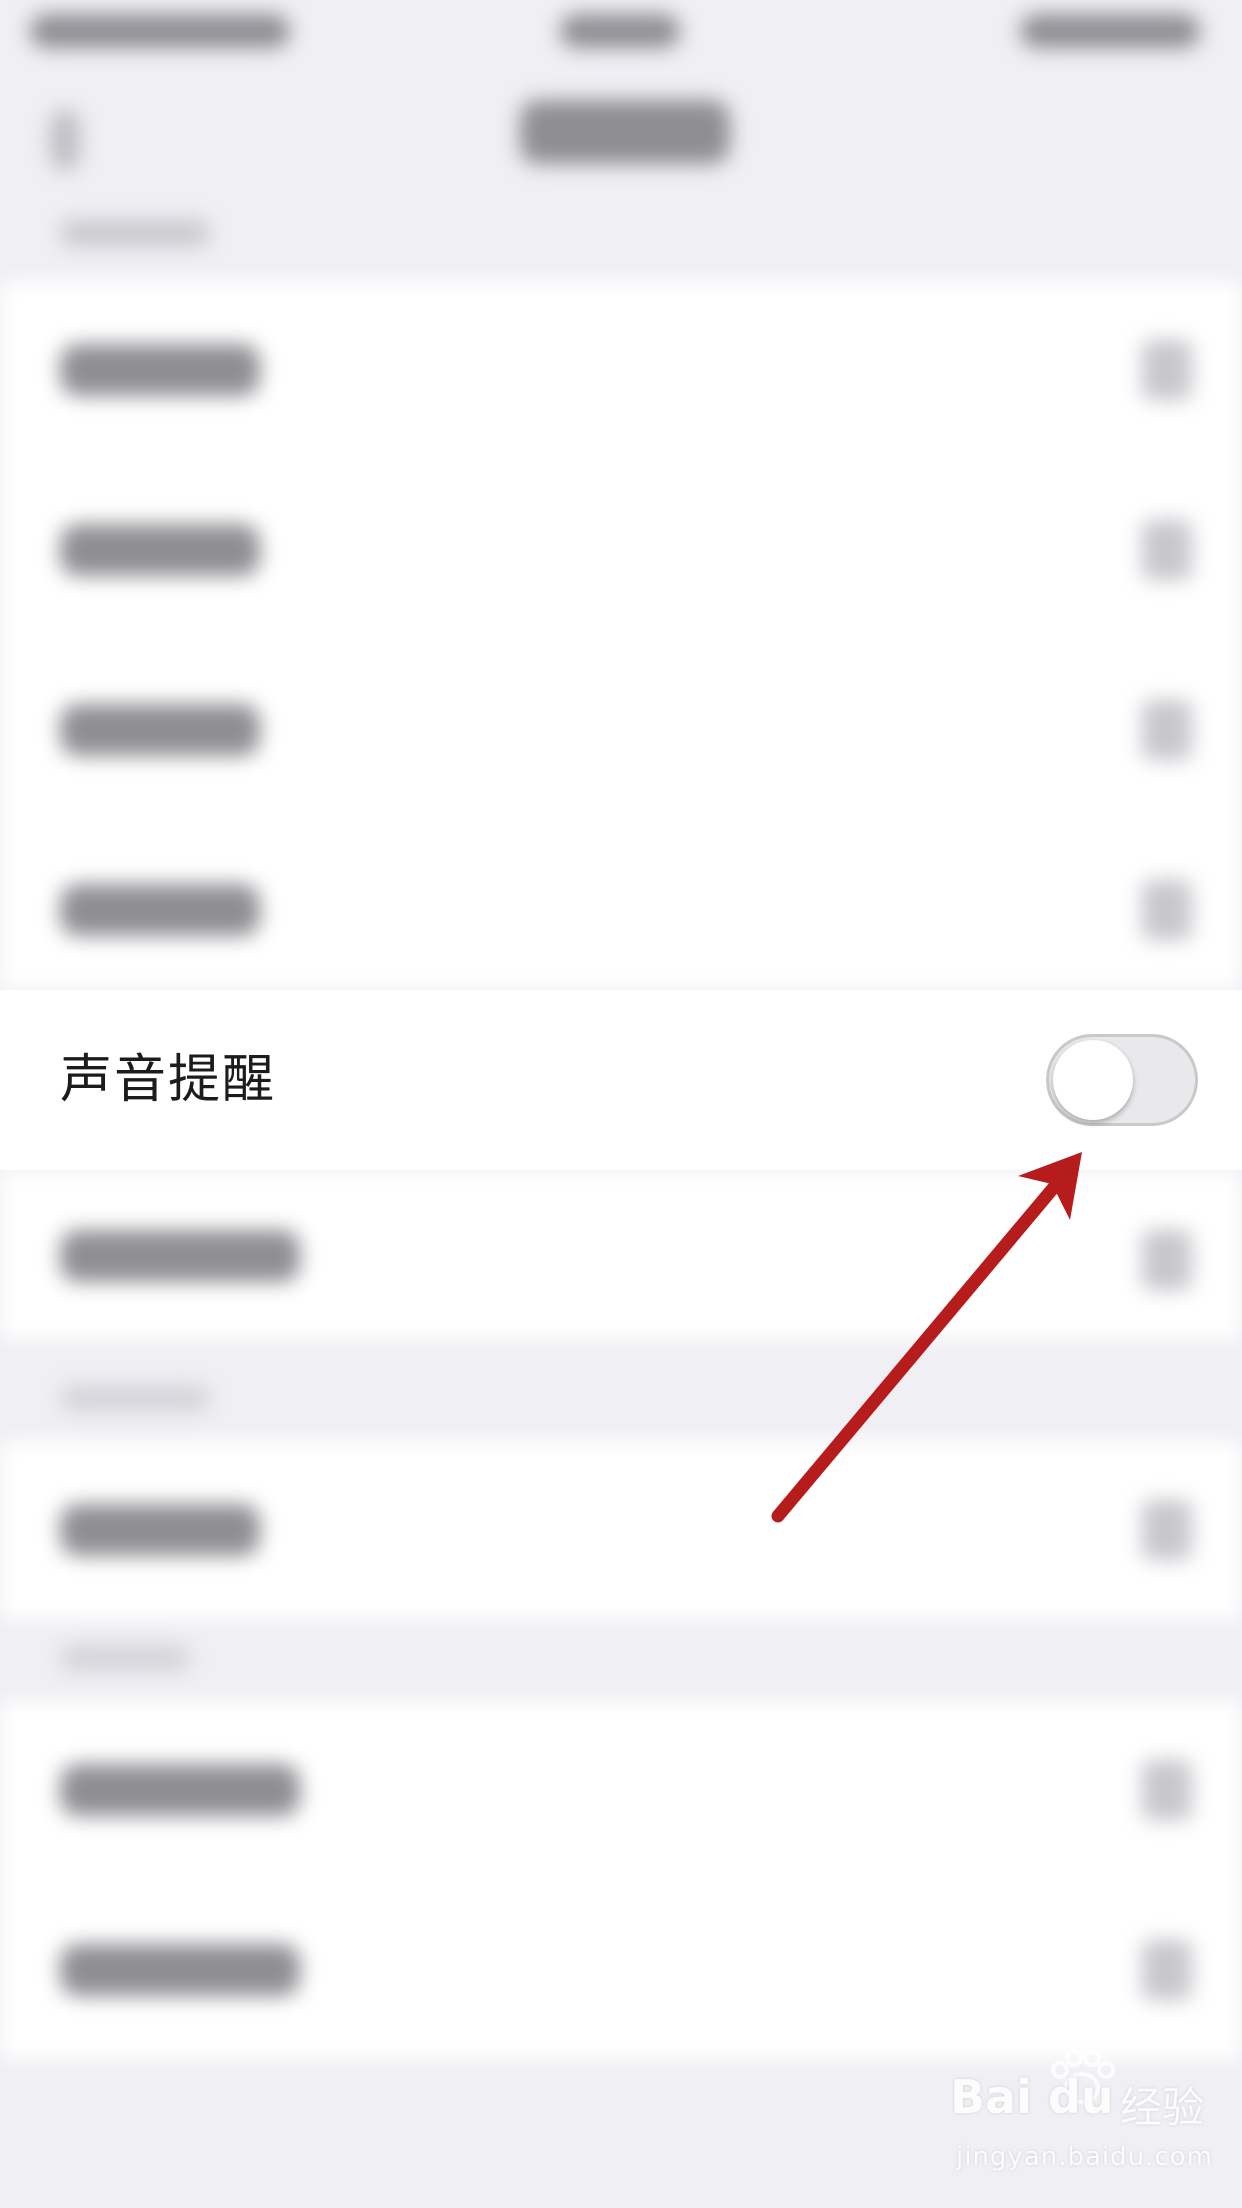 Image resolution: width=1242 pixels, height=2208 pixels. Describe the element at coordinates (1110, 31) in the screenshot. I see `status-battery-blur` at that location.